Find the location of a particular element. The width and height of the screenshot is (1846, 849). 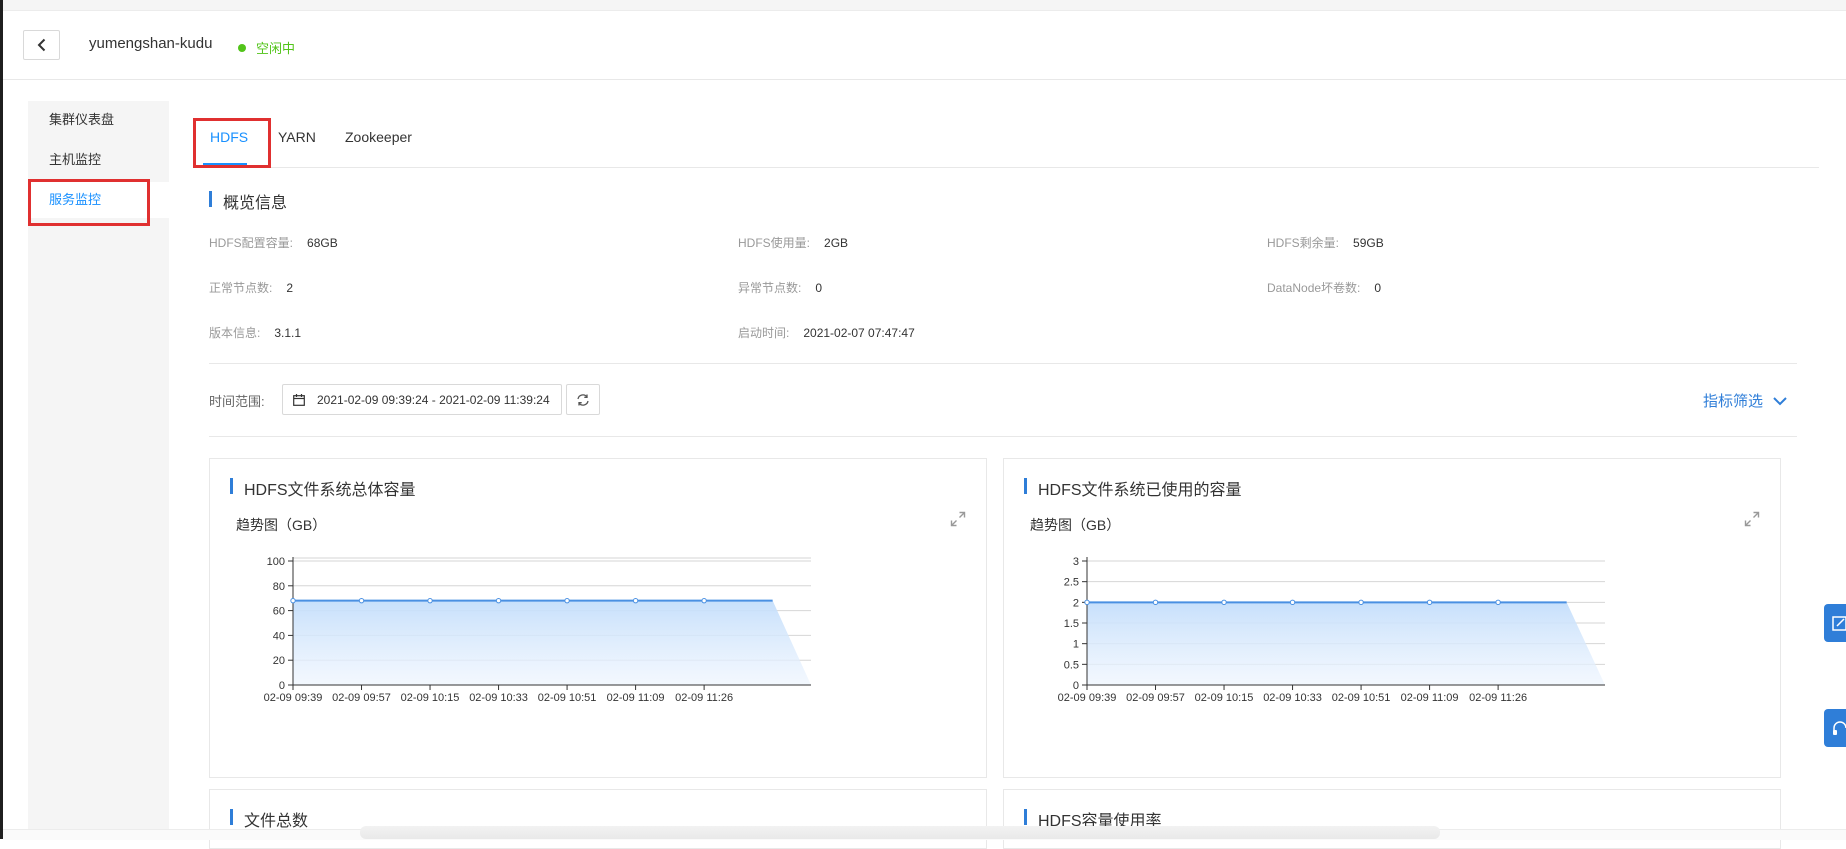

metric-filter-toggle: 指标筛选 is located at coordinates (1745, 400).